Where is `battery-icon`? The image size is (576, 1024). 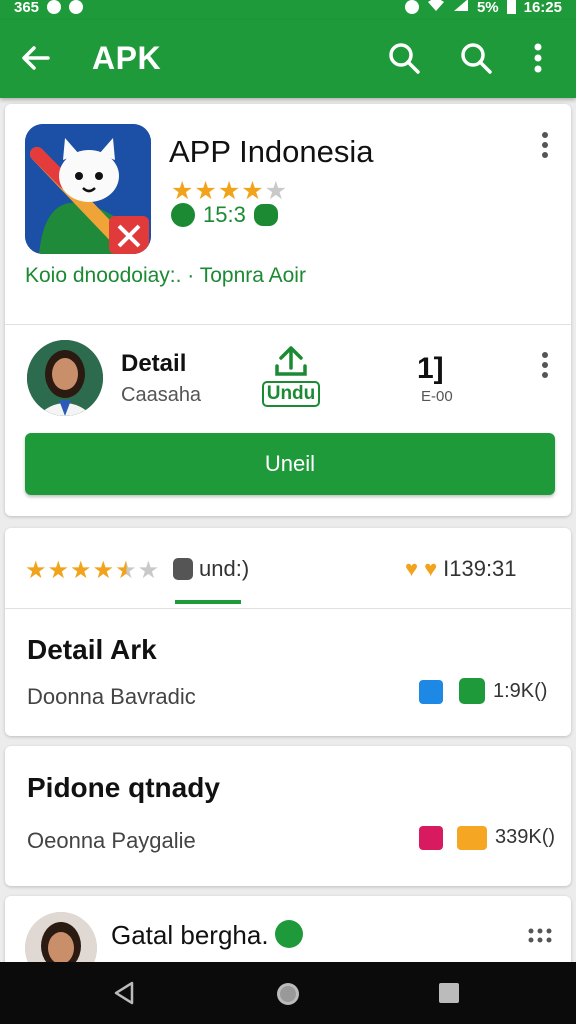
battery-icon is located at coordinates (511, 7).